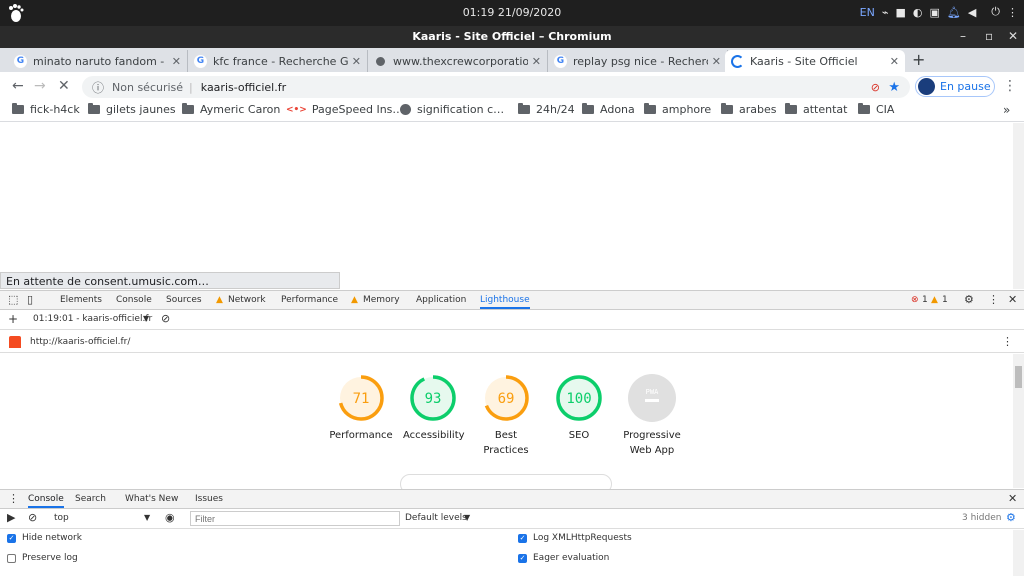 This screenshot has height=576, width=1024. I want to click on inspect-element-icon: ⬚, so click(13, 299).